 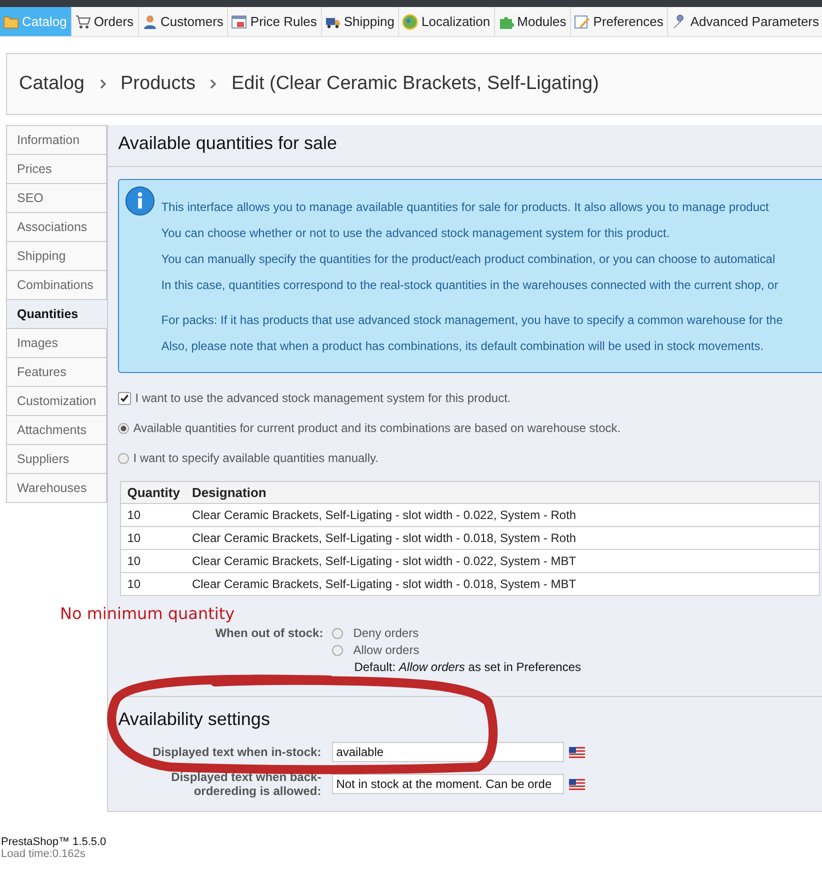 I want to click on breadcrumb-item: Edit (Clear Ceramic Brackets, Self-Ligating), so click(x=415, y=84).